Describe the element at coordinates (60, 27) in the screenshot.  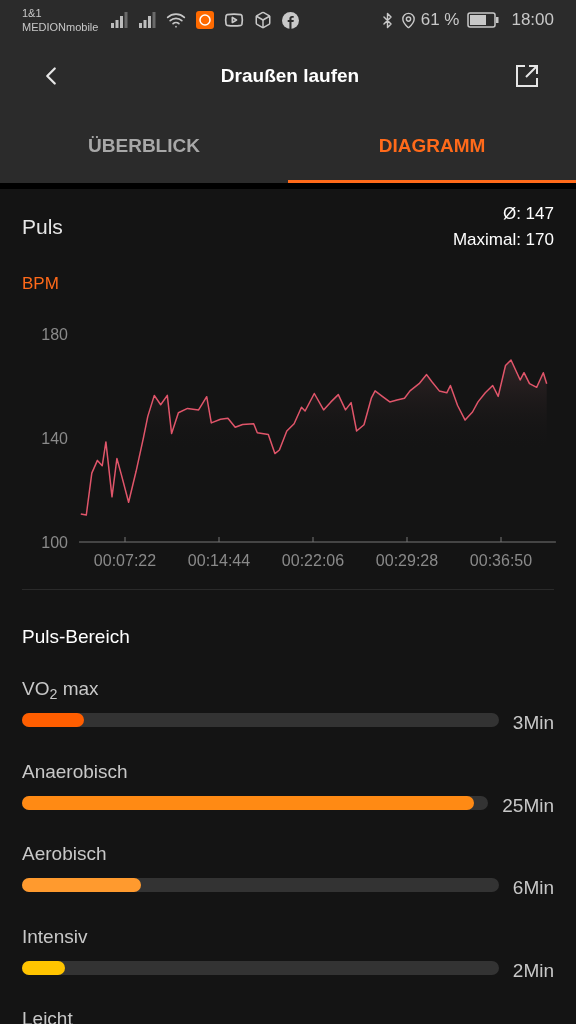
I see `carrier-name: MEDIONmobile` at that location.